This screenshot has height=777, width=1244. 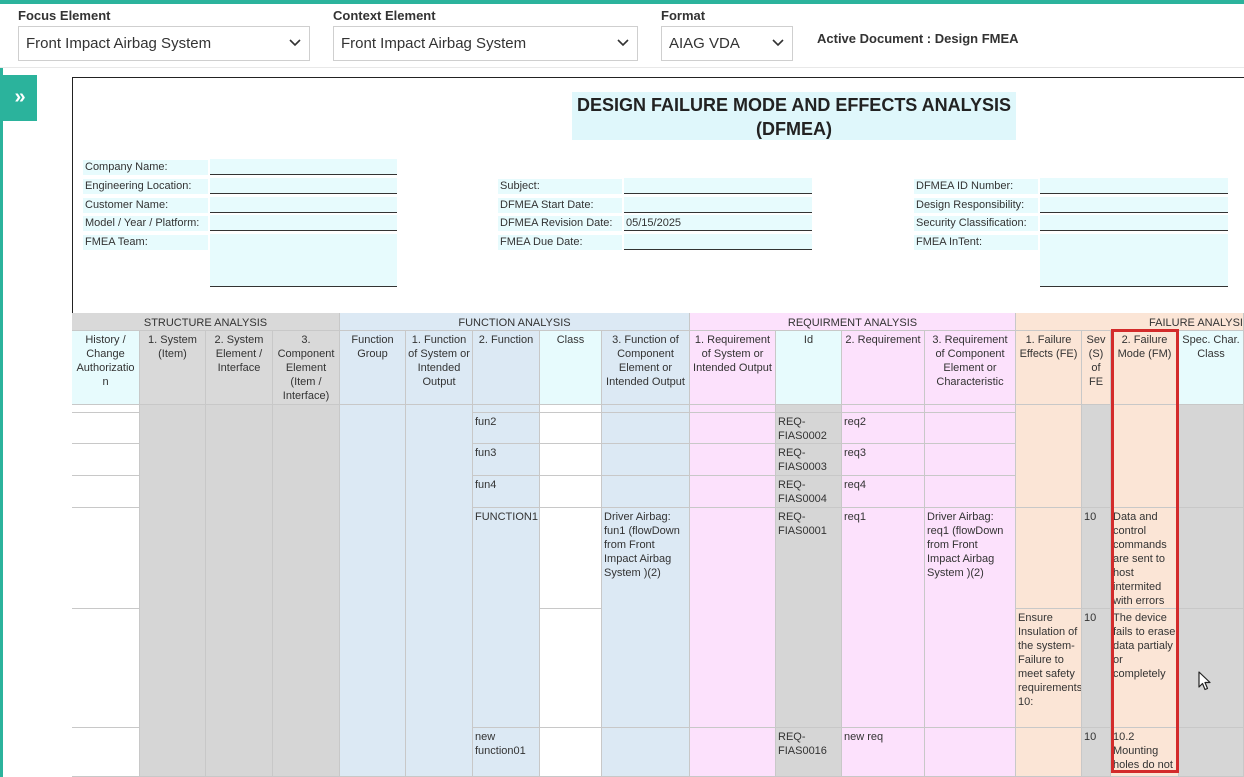 What do you see at coordinates (918, 38) in the screenshot?
I see `active-document-label: Active Document : Design FMEA` at bounding box center [918, 38].